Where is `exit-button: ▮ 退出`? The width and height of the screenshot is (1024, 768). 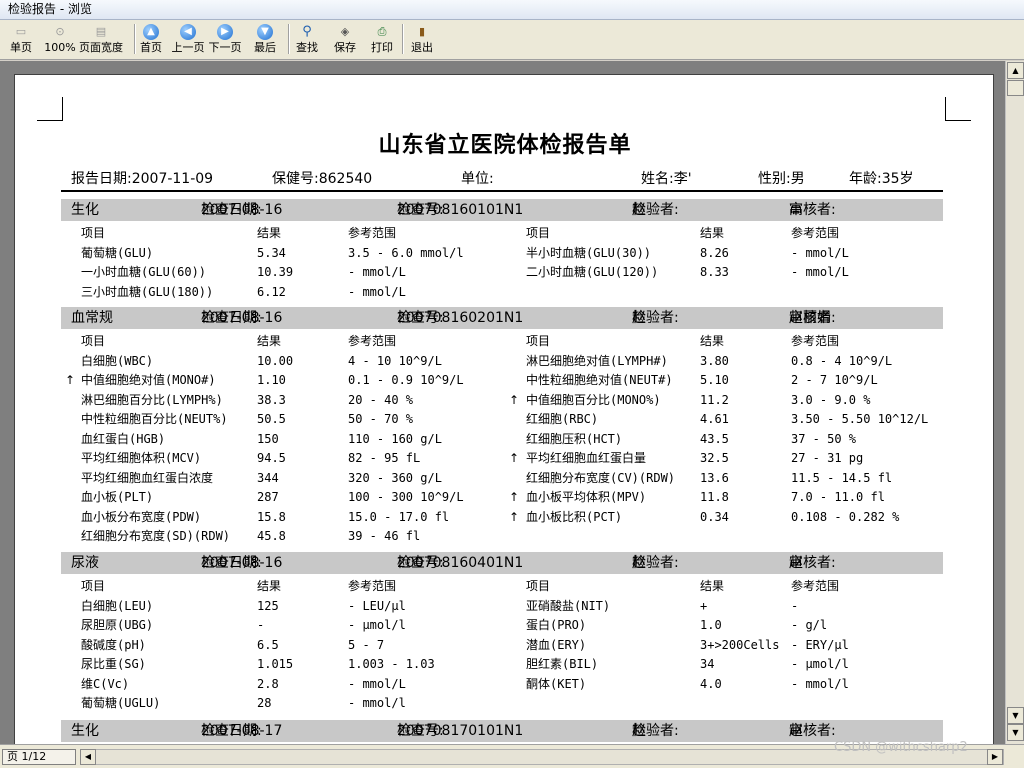 exit-button: ▮ 退出 is located at coordinates (422, 40).